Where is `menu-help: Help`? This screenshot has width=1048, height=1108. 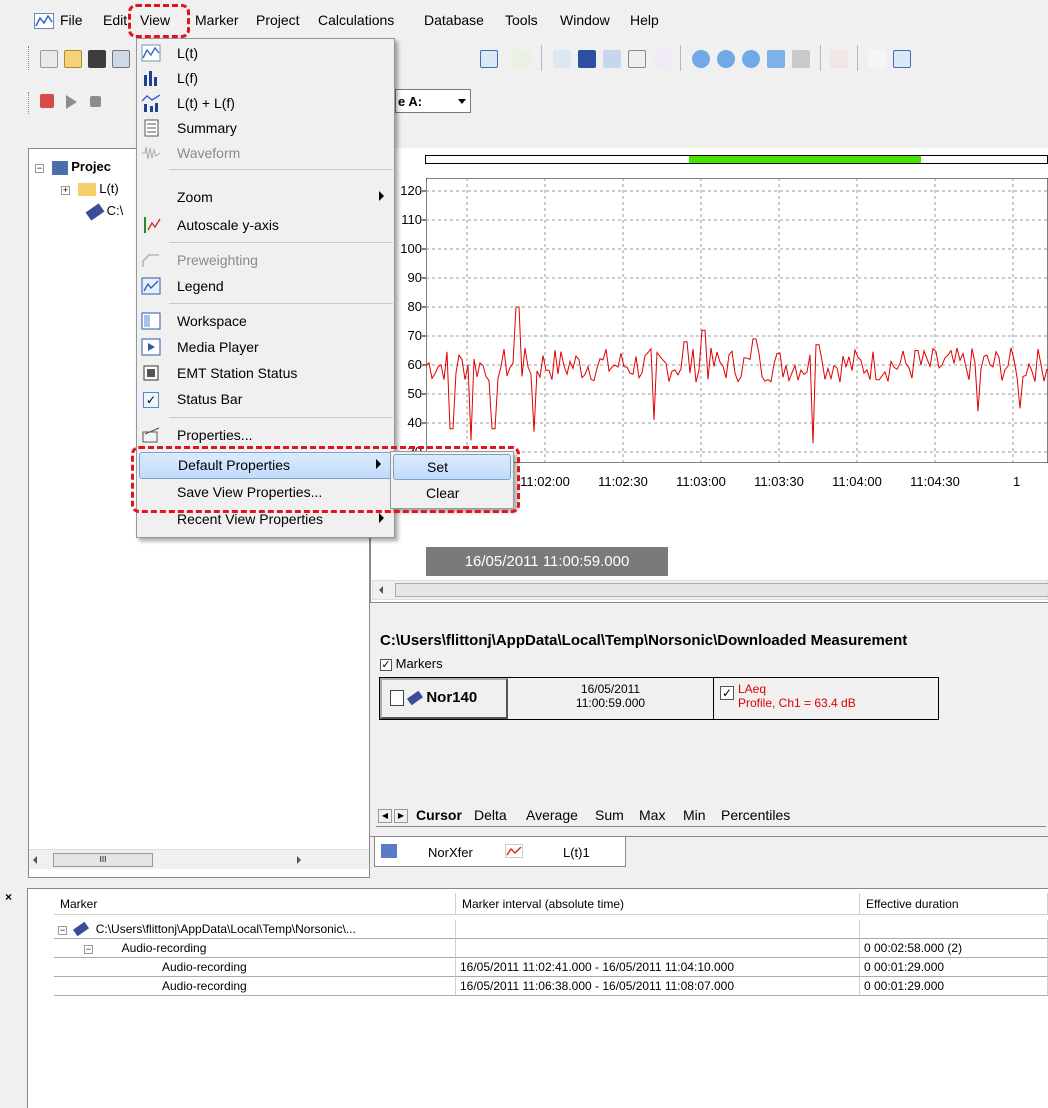 menu-help: Help is located at coordinates (644, 20).